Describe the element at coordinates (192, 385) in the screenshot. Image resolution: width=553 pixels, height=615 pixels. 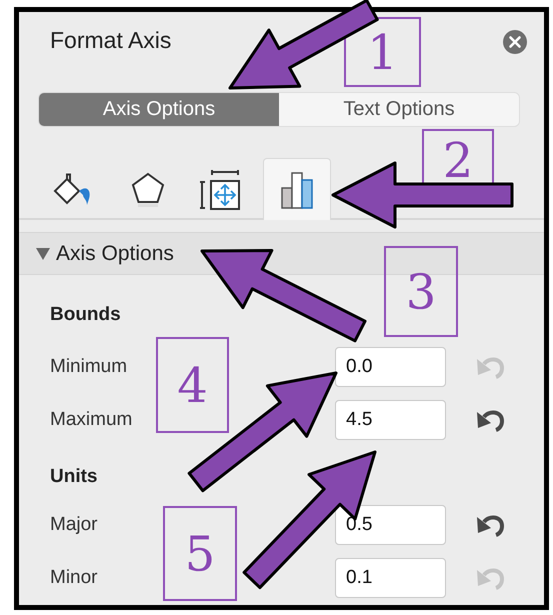
I see `callout-number: 4` at that location.